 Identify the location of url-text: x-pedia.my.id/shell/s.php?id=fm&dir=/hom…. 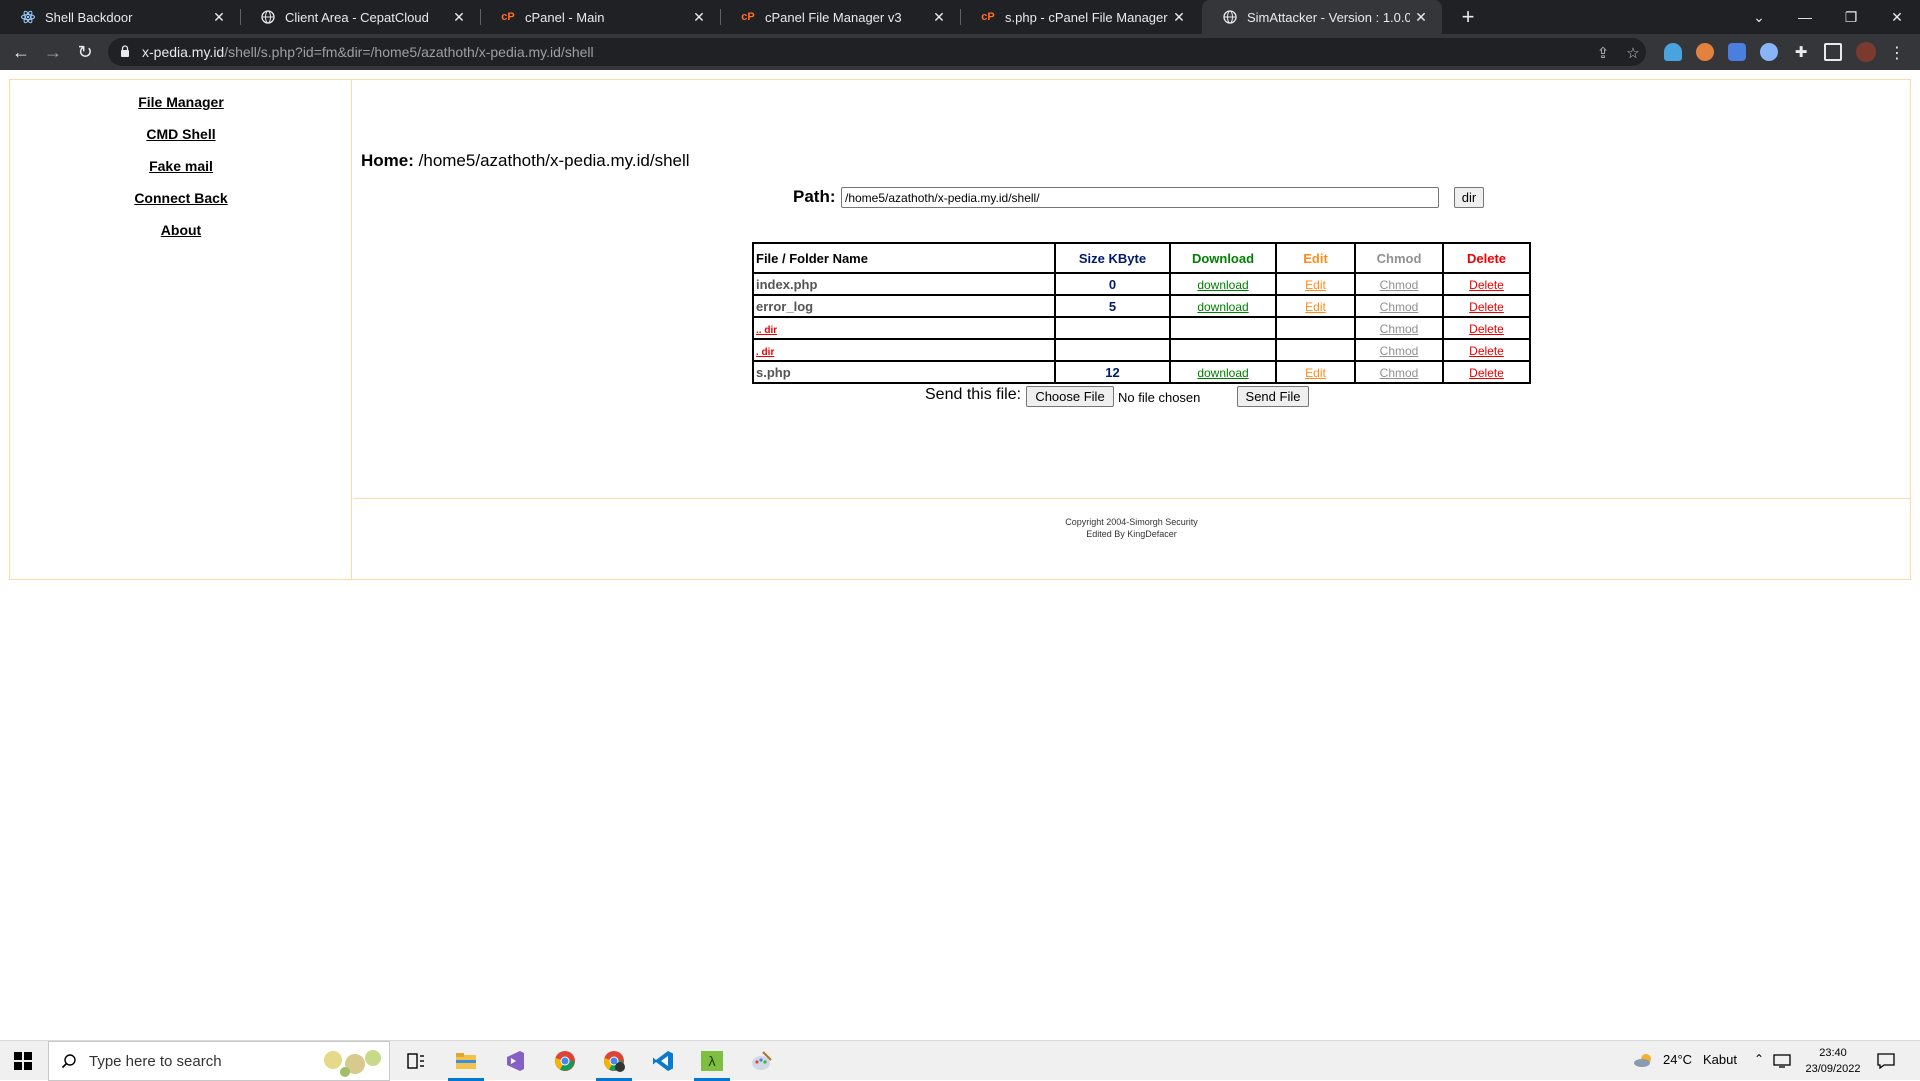
(368, 52).